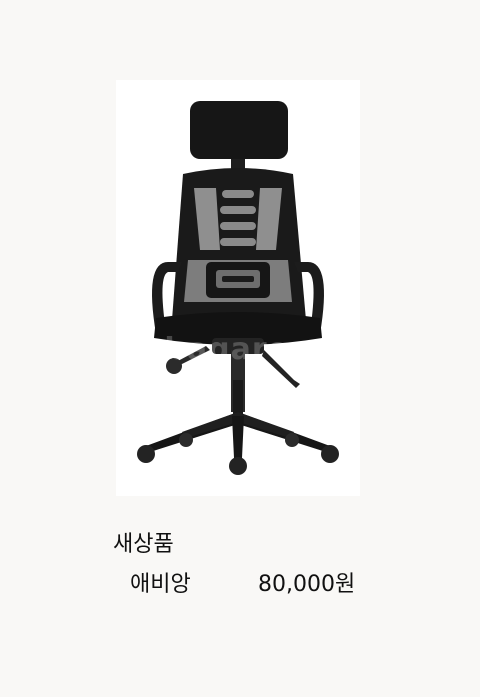  Describe the element at coordinates (143, 544) in the screenshot. I see `condition-label: 새상품` at that location.